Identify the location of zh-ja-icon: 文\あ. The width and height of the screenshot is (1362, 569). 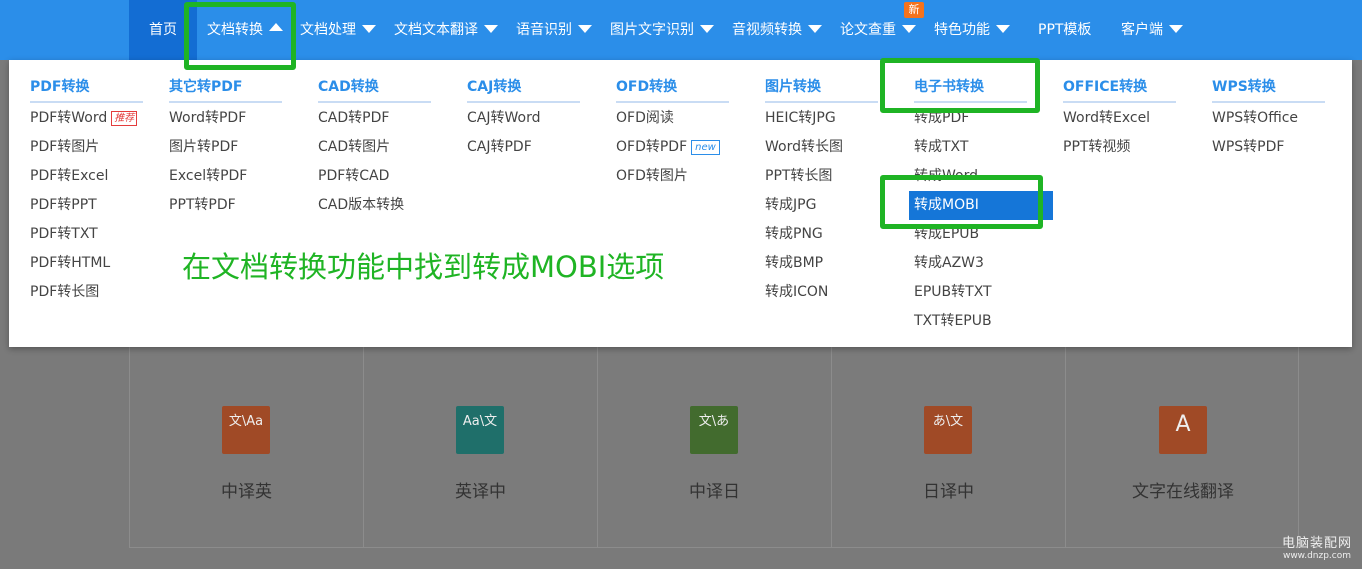
(714, 430).